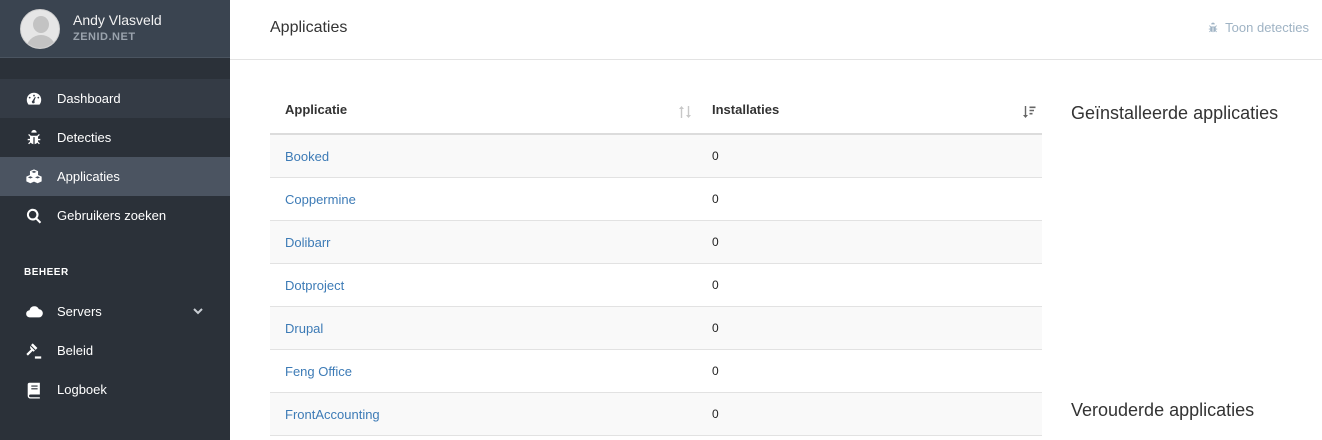 This screenshot has height=440, width=1322. I want to click on page-header: Applicaties Toon detecties, so click(776, 30).